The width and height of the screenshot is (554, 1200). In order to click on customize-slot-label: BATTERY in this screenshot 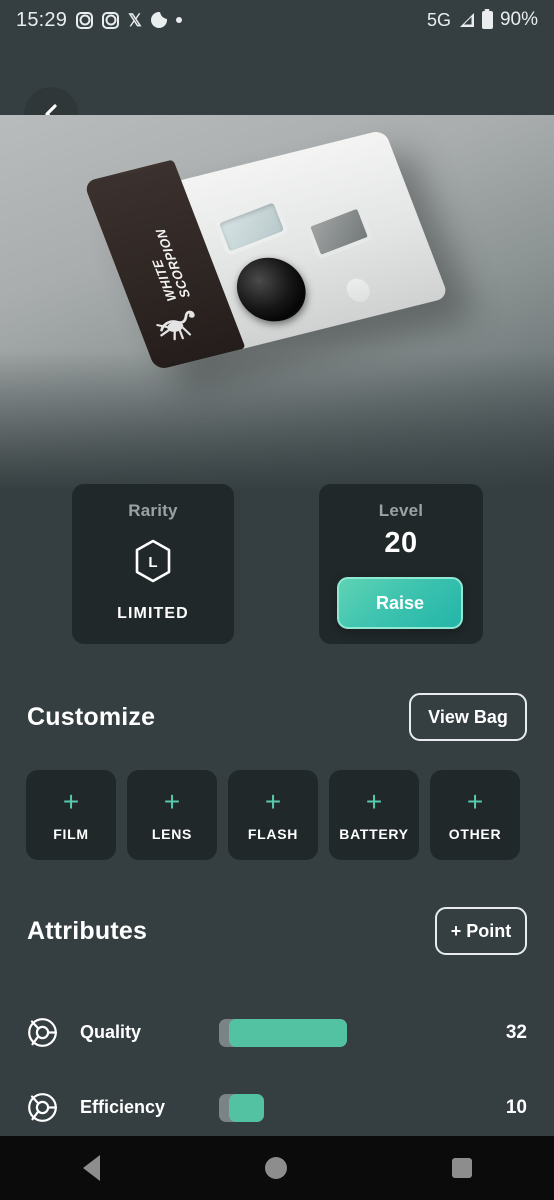, I will do `click(374, 834)`.